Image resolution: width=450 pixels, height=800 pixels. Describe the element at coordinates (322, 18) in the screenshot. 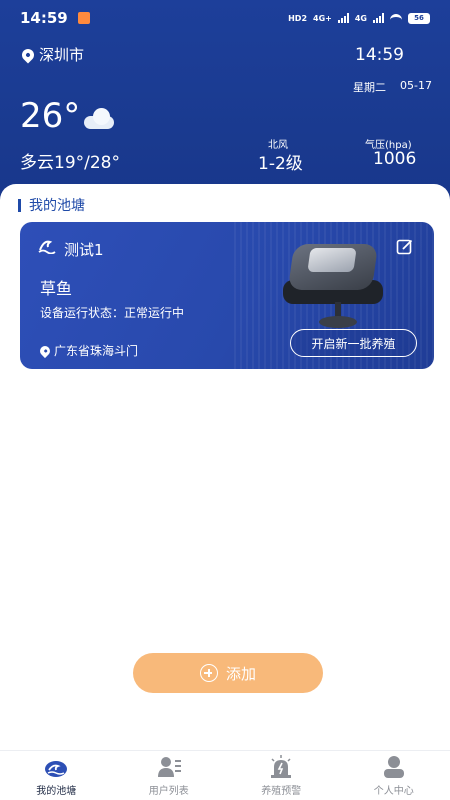

I see `network-label-1: 4G+` at that location.